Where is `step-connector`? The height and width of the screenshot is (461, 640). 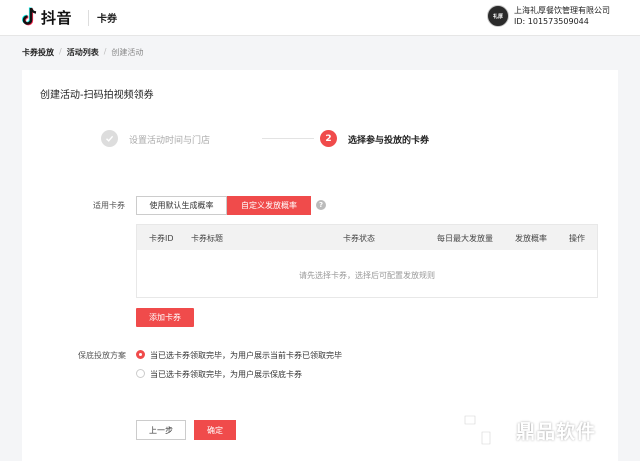
step-connector is located at coordinates (288, 138).